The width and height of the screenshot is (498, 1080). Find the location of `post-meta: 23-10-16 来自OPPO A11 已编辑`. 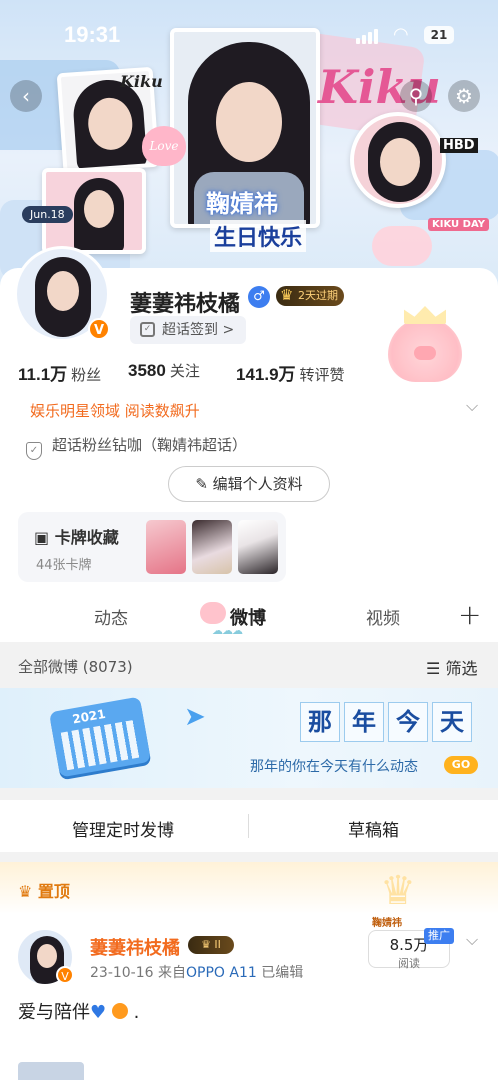

post-meta: 23-10-16 来自OPPO A11 已编辑 is located at coordinates (196, 972).